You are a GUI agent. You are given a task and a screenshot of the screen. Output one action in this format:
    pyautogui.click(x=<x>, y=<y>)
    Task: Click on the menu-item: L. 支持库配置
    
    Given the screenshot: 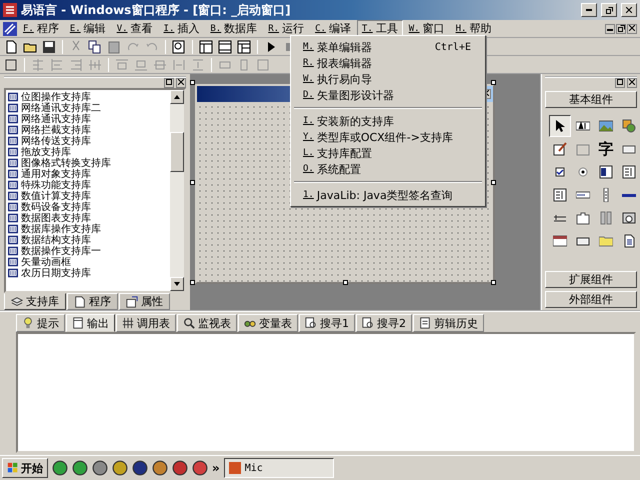 What is the action you would take?
    pyautogui.click(x=388, y=153)
    